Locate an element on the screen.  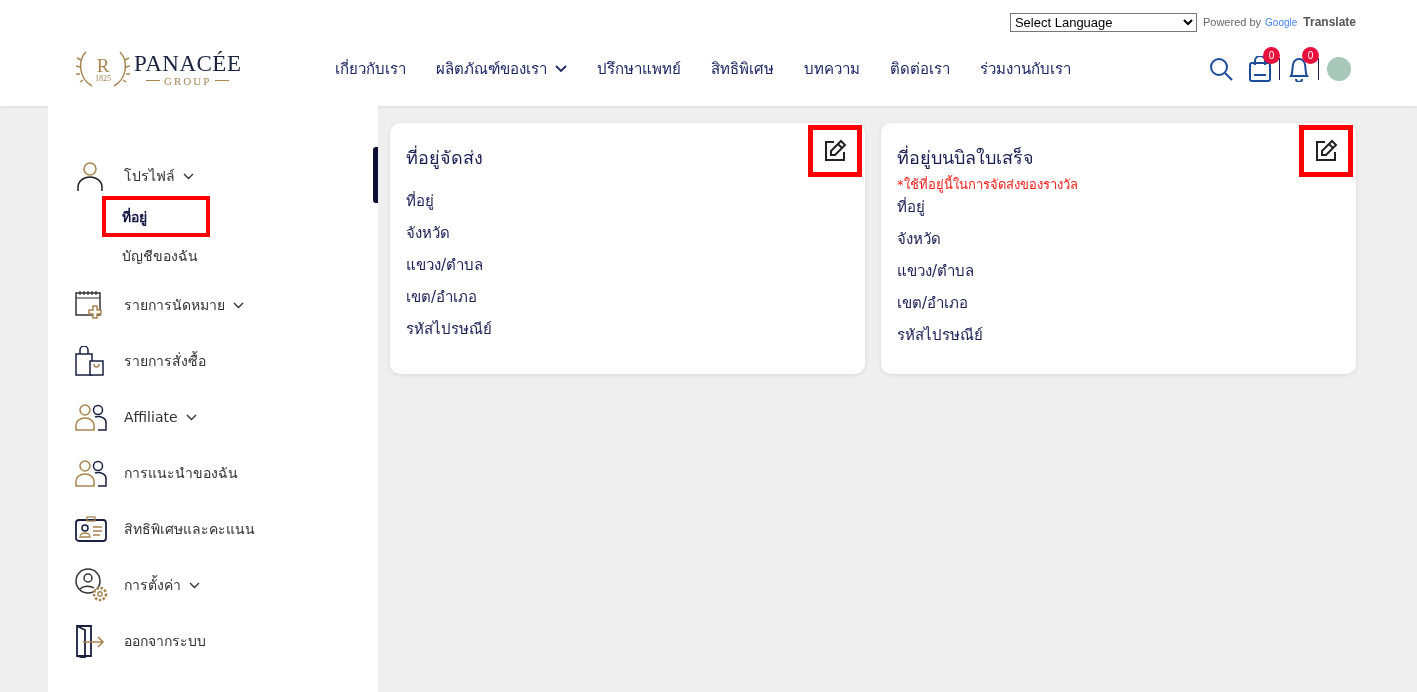
sidebar-item: การแนะนำของฉัน is located at coordinates (181, 473).